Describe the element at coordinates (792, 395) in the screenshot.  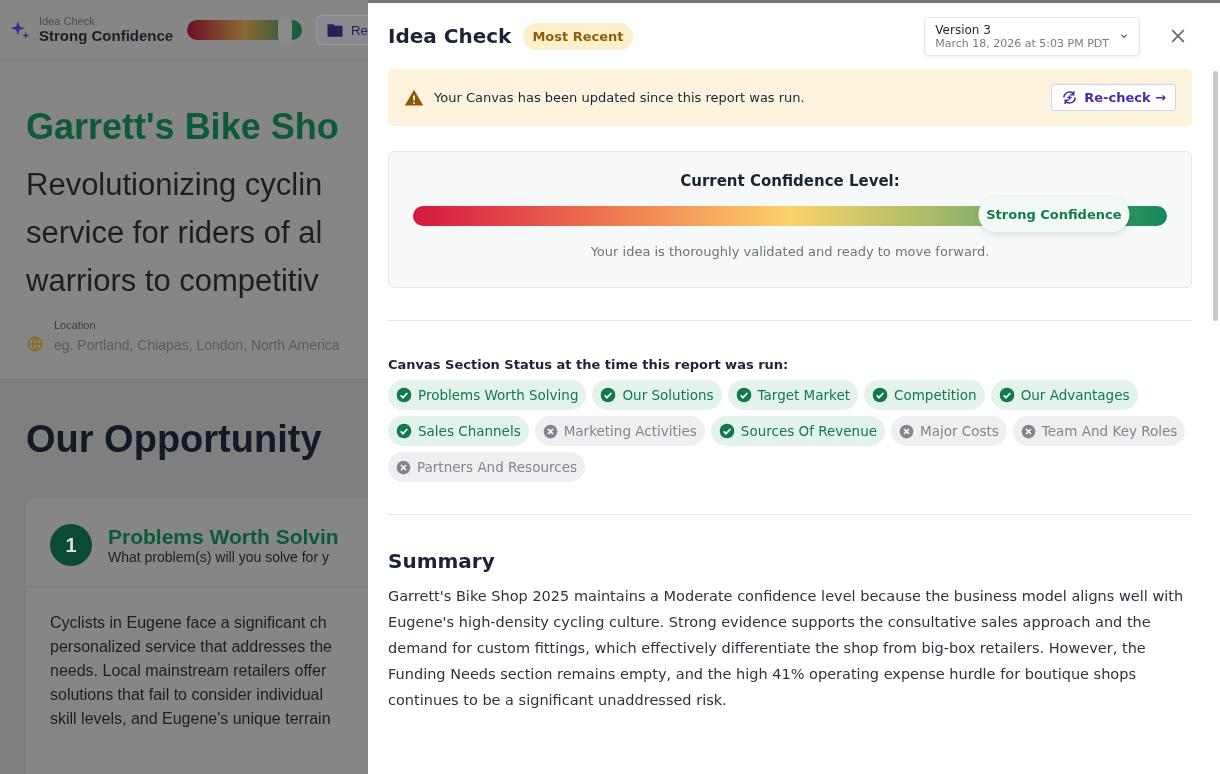
I see `section-status-chip: Target Market` at that location.